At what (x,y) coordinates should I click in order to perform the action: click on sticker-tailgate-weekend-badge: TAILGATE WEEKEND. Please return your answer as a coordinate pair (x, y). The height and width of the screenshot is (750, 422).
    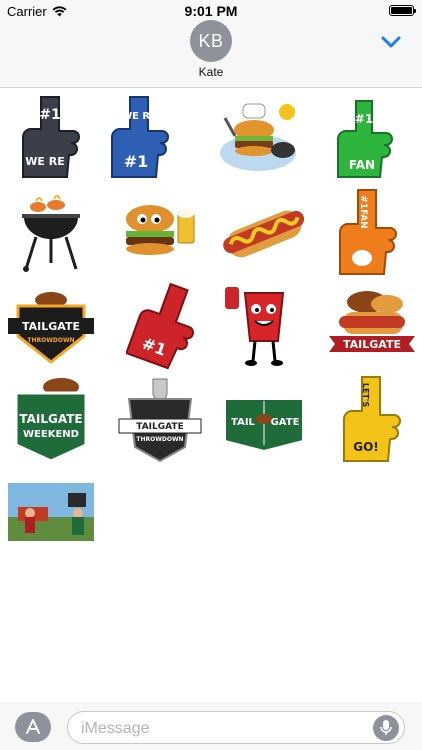
    Looking at the image, I should click on (51, 420).